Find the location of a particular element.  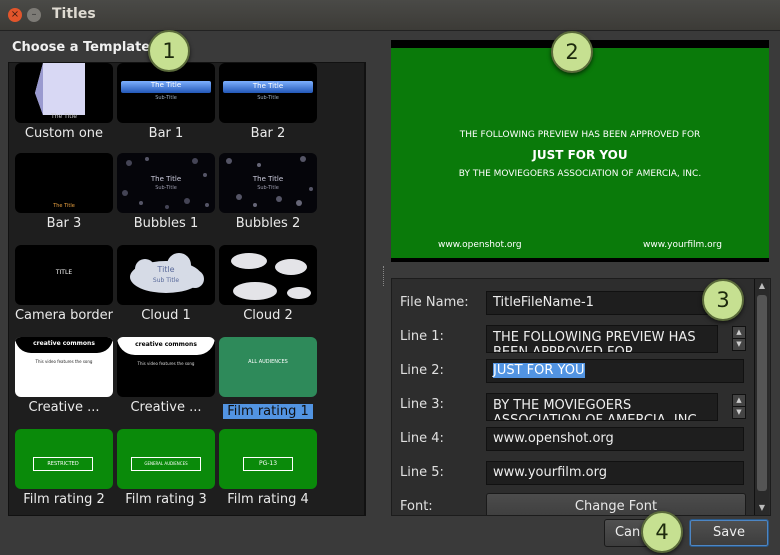

callout-badge-3: 3 is located at coordinates (723, 300).